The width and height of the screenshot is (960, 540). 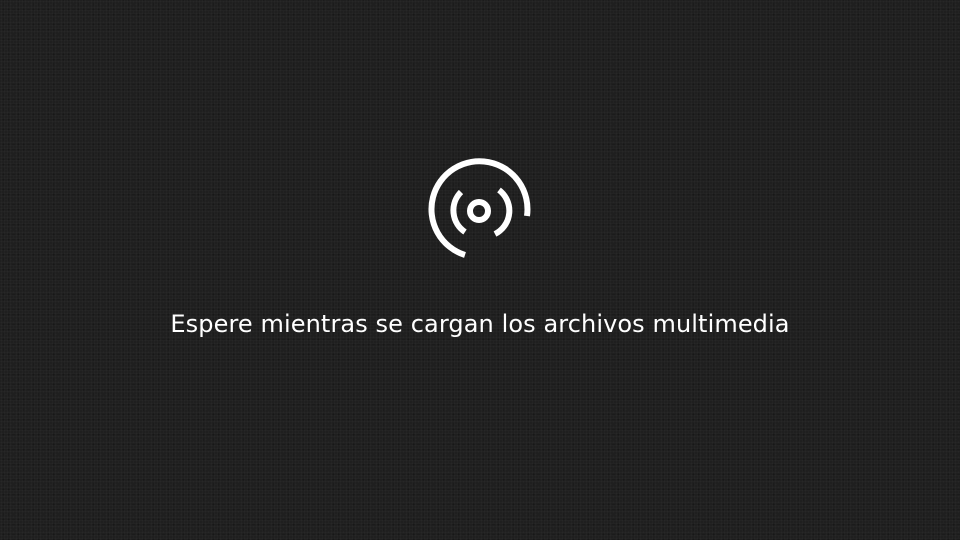 What do you see at coordinates (479, 208) in the screenshot?
I see `media-loading-spinner-icon` at bounding box center [479, 208].